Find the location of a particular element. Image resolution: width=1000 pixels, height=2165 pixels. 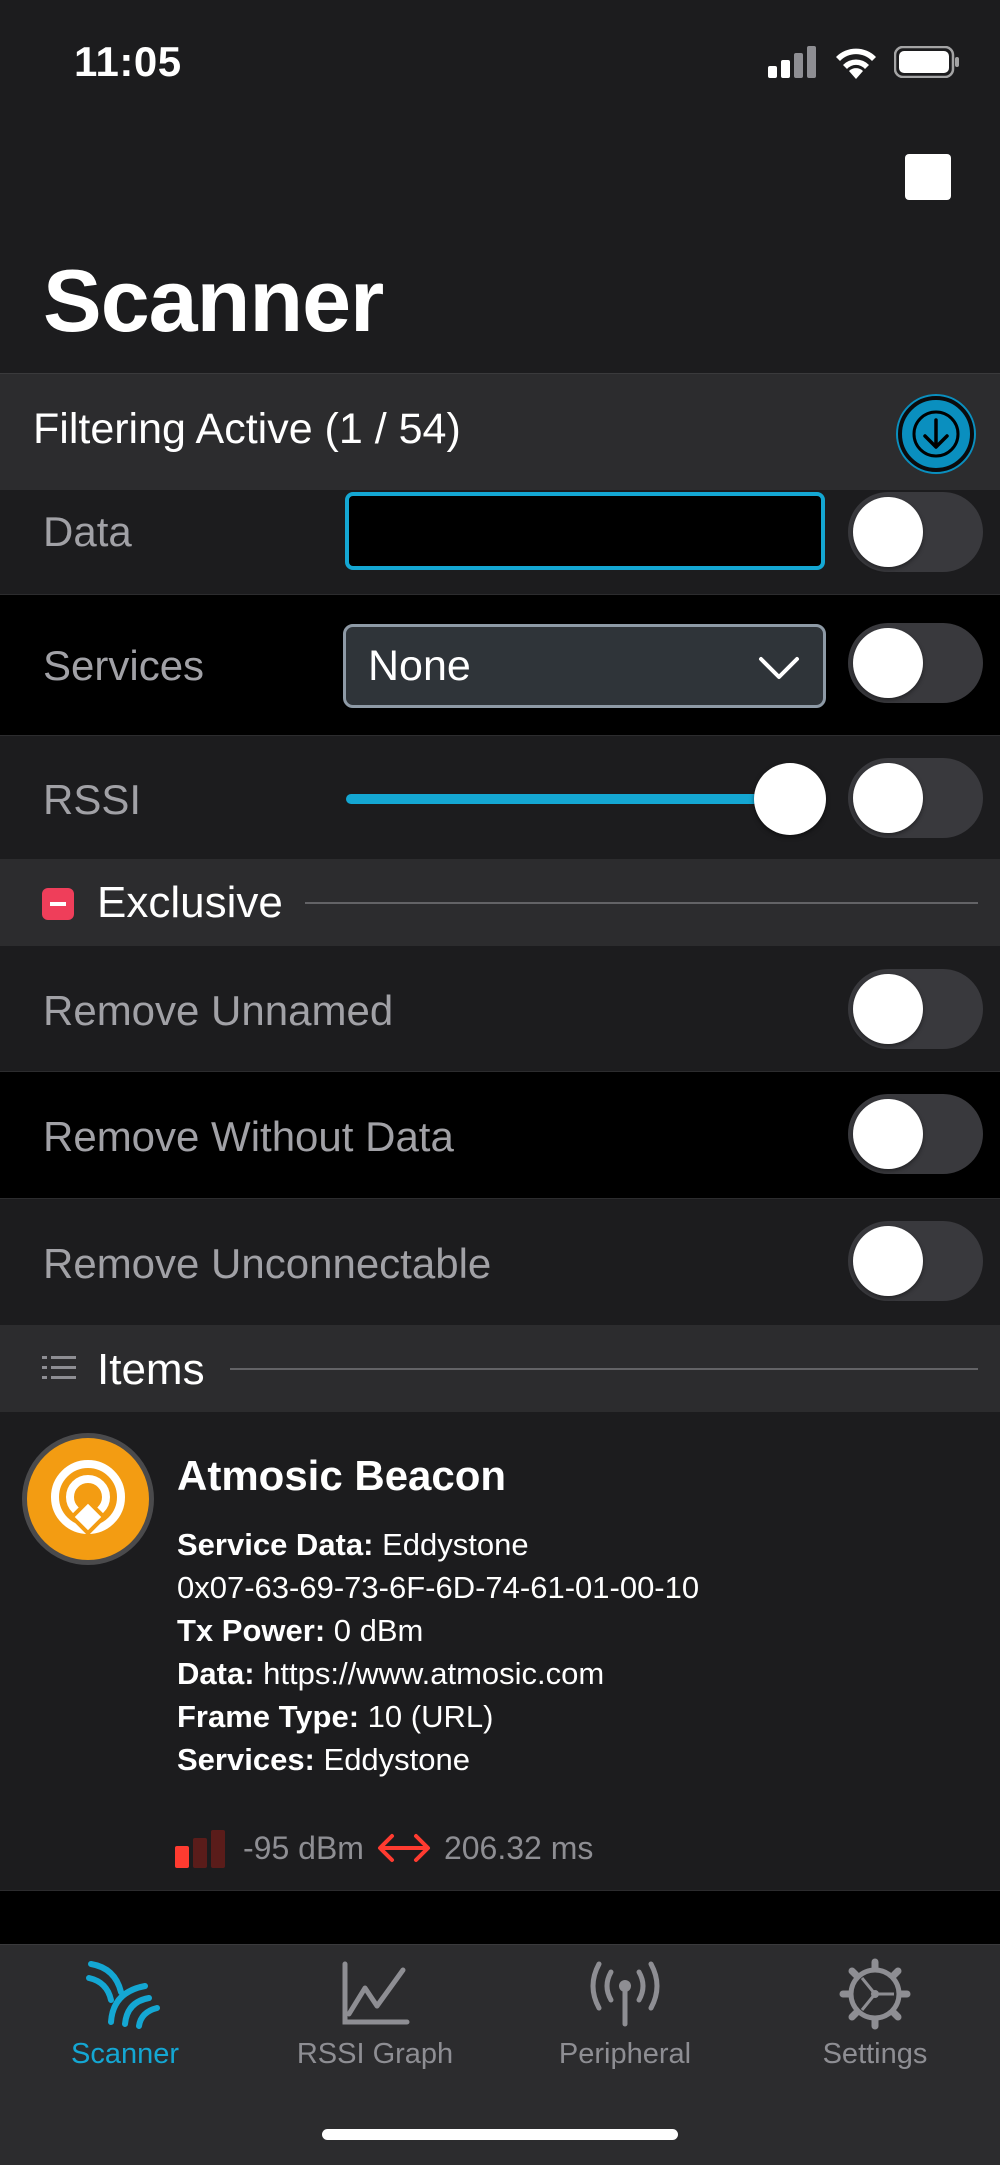

beacon-icon is located at coordinates (88, 1498).